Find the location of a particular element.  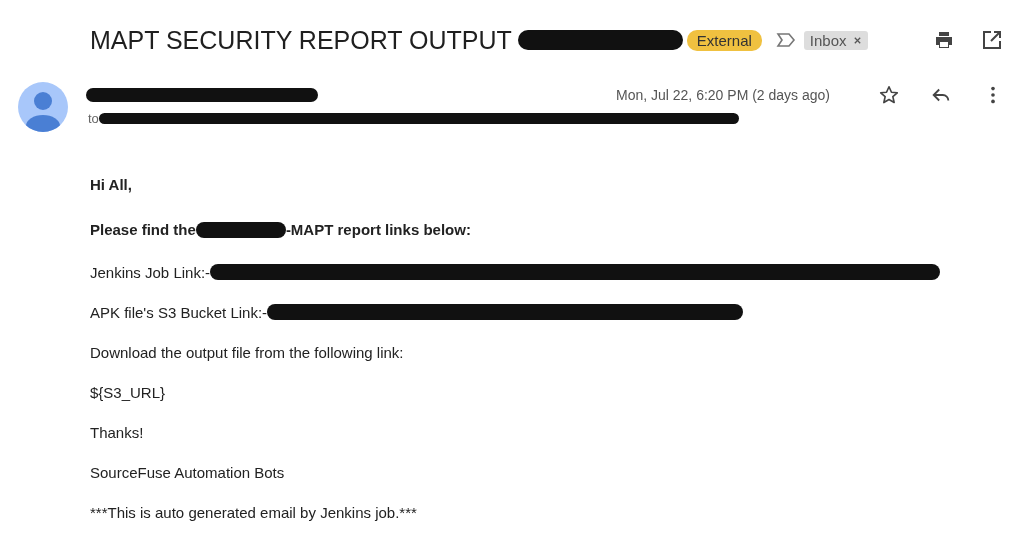

body-text: ***This is auto generated email by Jenkins job.*** is located at coordinates (253, 512).